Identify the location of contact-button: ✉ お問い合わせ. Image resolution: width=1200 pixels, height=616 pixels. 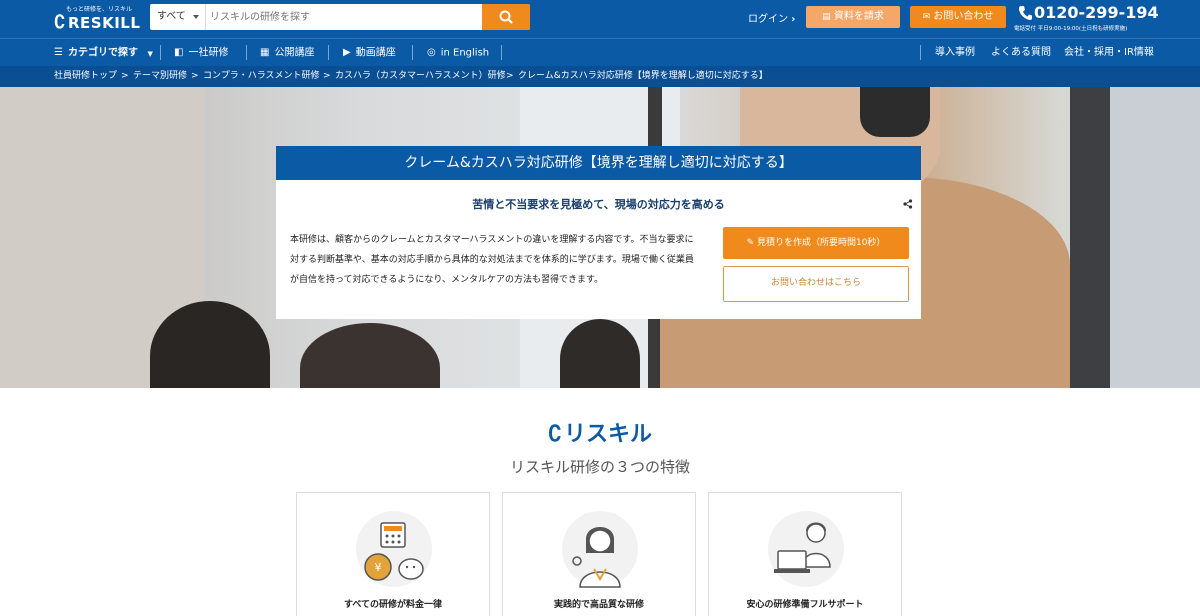
(958, 17).